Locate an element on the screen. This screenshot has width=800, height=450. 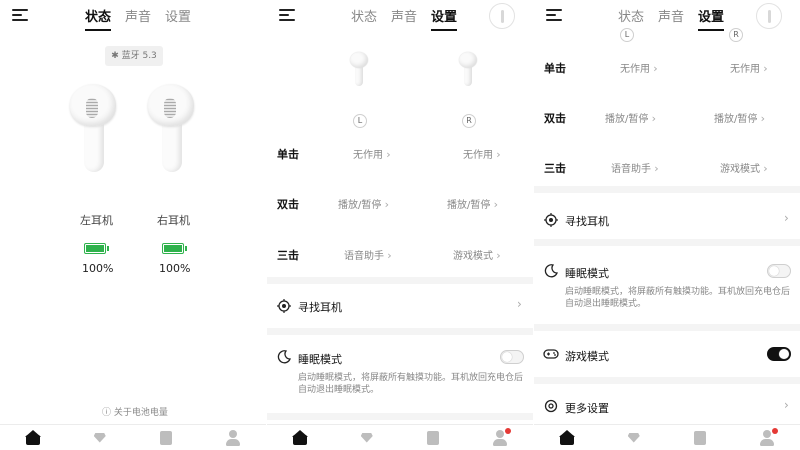
game-mode-title: 游戏模式 is located at coordinates (587, 356).